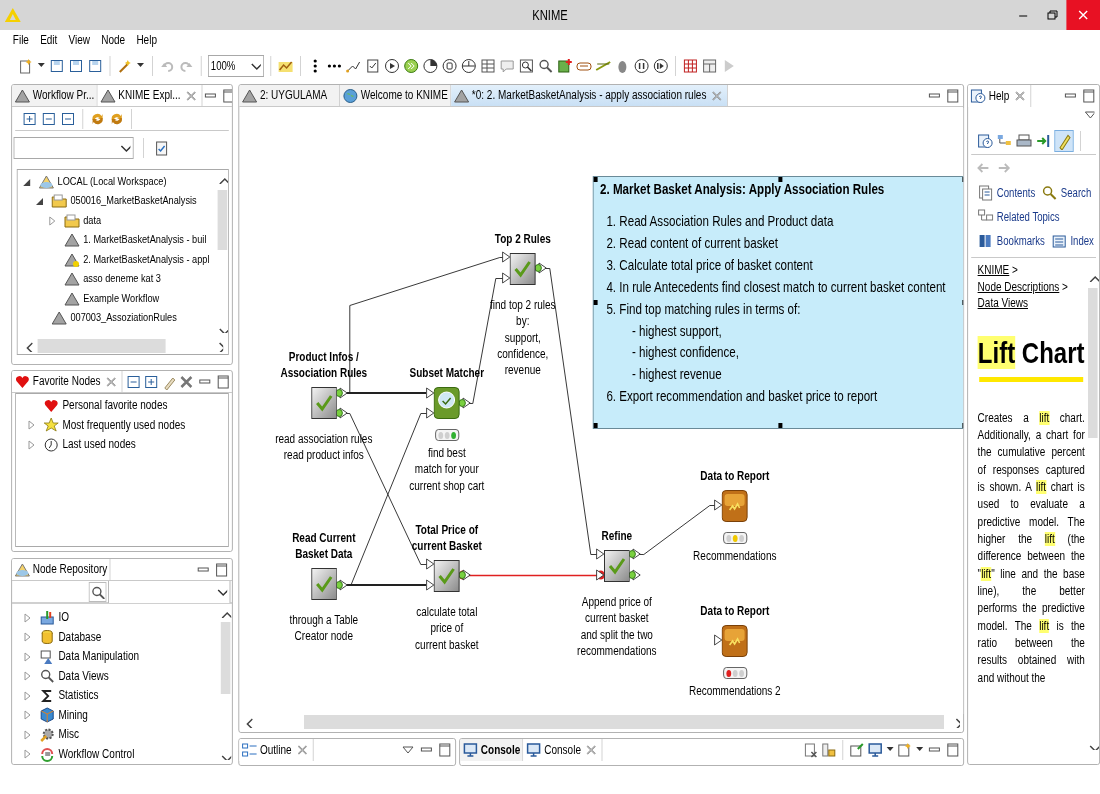 Image resolution: width=1100 pixels, height=794 pixels. Describe the element at coordinates (709, 265) in the screenshot. I see `annotation-line: 3. Calculate total price of basket content` at that location.